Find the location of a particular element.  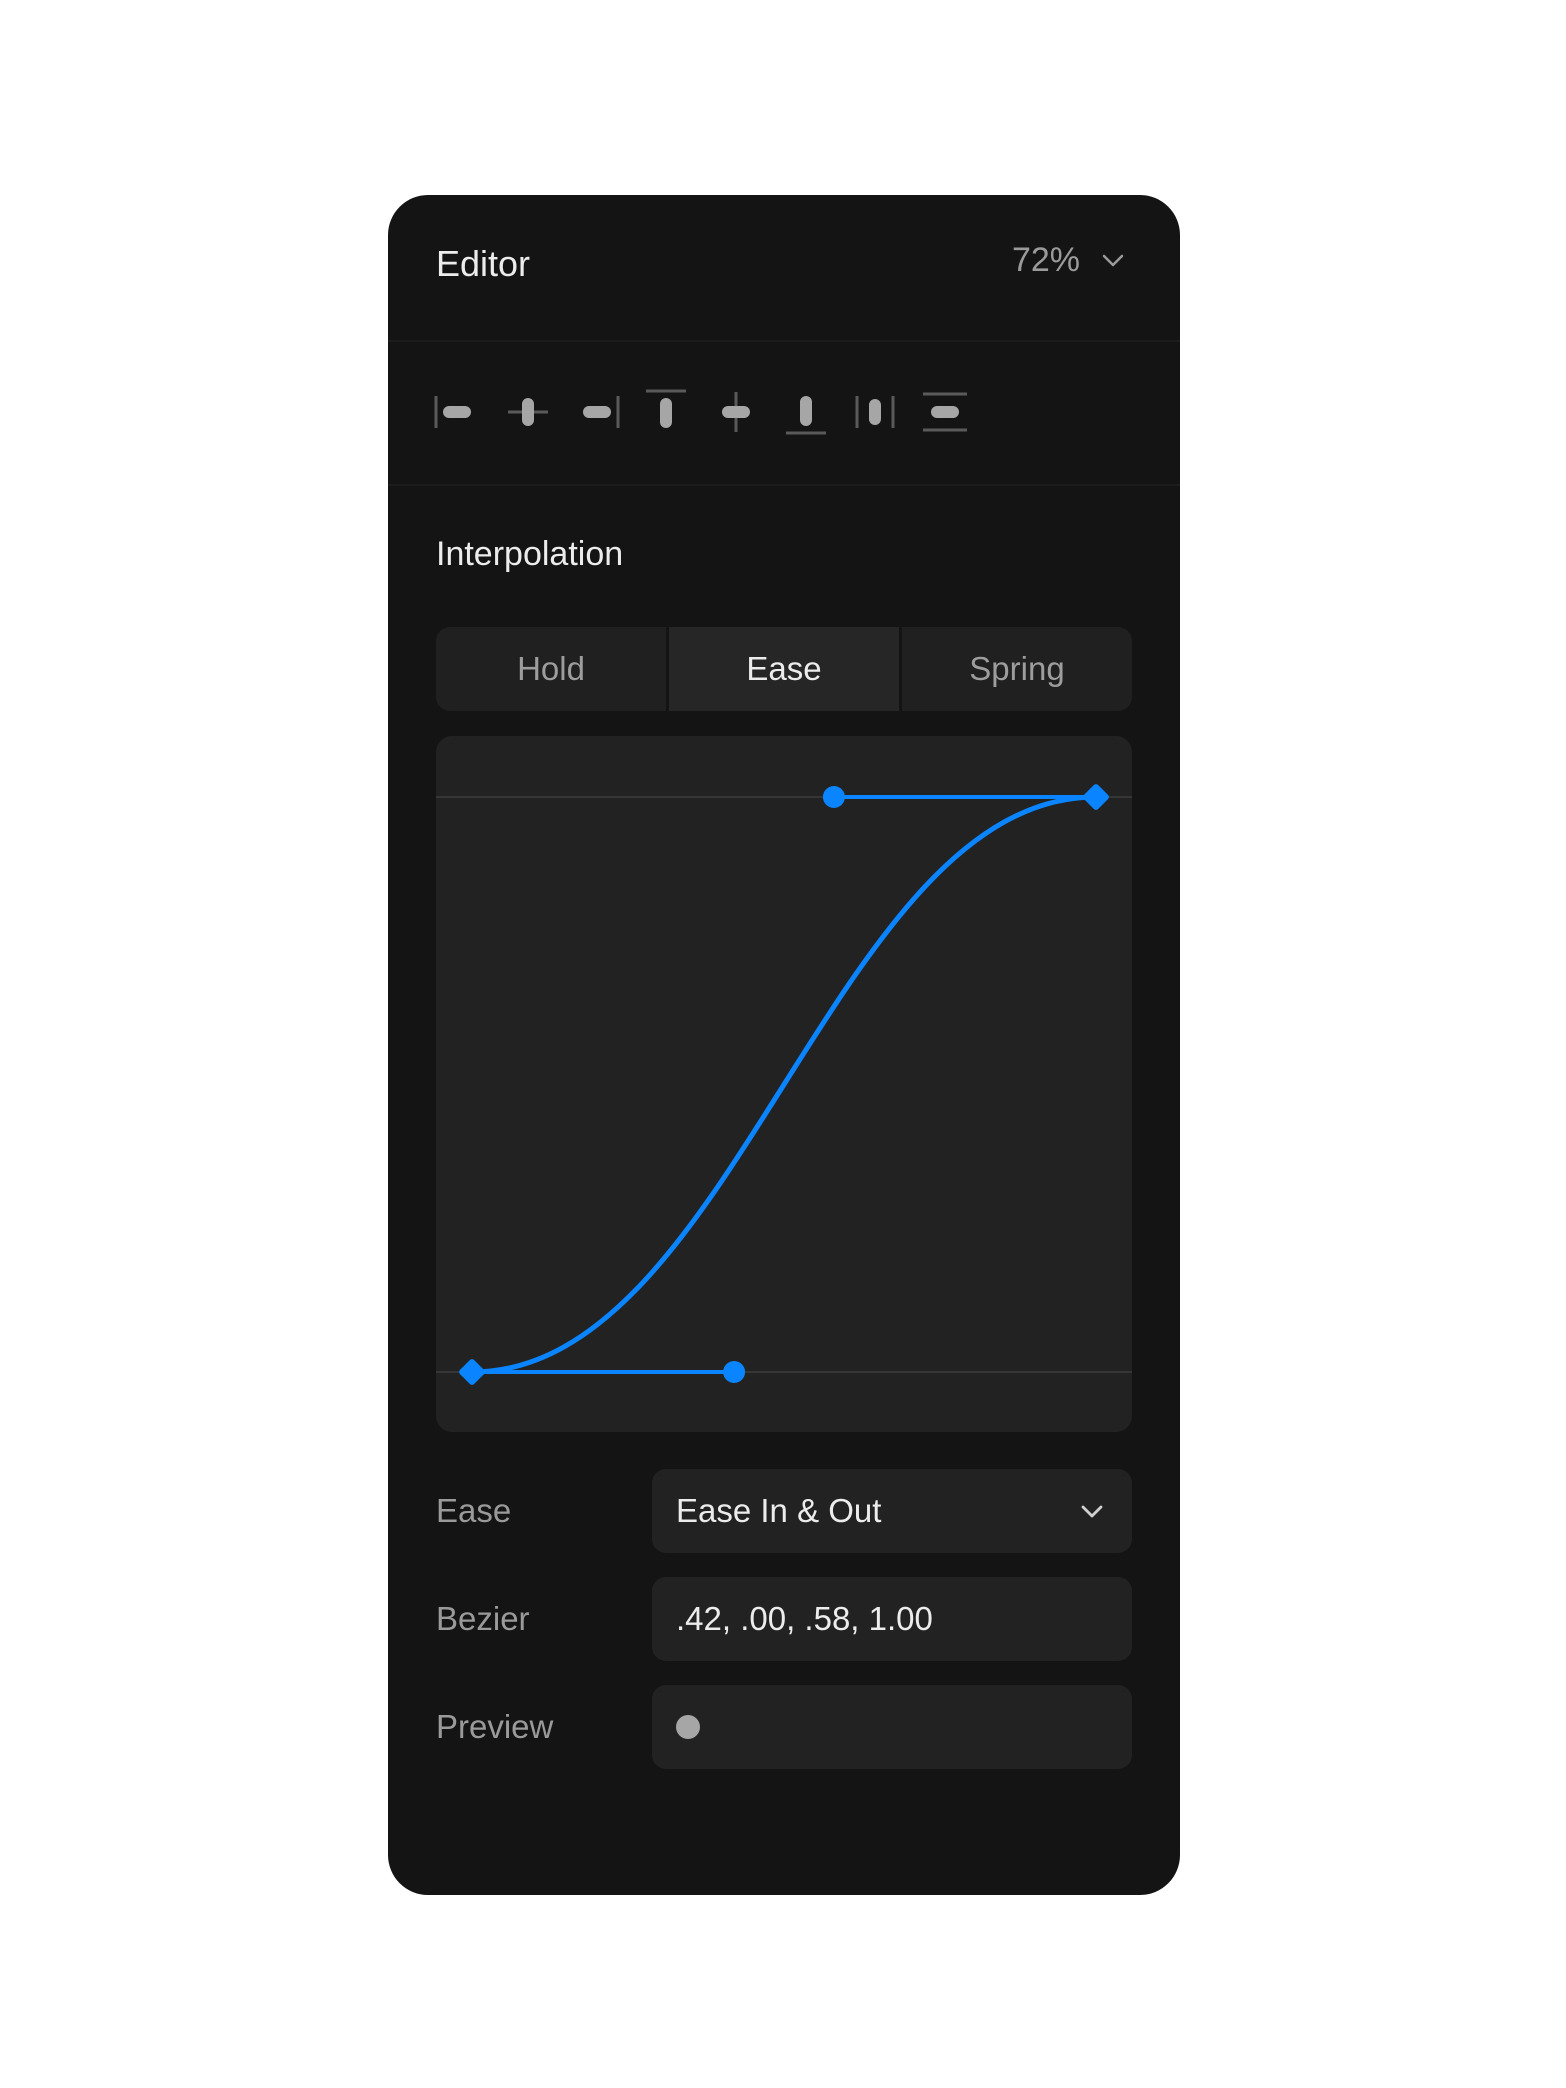

align-right-icon is located at coordinates (596, 412).